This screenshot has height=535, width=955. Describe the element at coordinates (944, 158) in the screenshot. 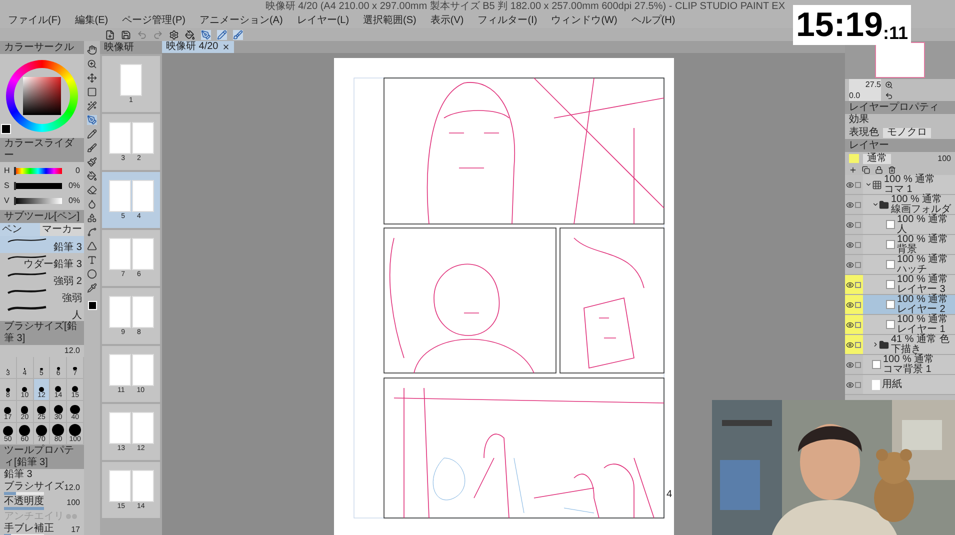

I see `opacity-value: 100` at that location.